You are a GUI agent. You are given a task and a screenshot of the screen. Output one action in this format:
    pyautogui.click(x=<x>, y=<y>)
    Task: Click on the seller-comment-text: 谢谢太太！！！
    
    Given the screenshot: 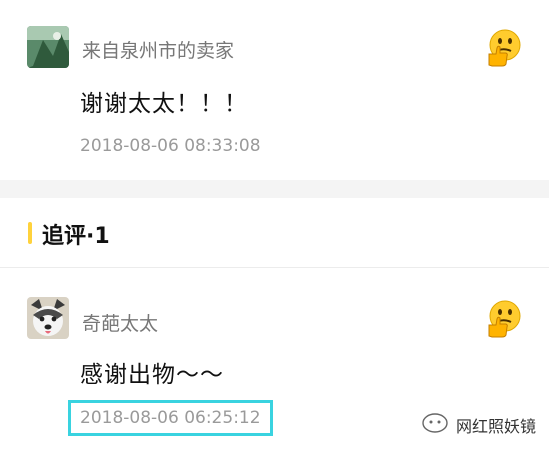 What is the action you would take?
    pyautogui.click(x=164, y=104)
    